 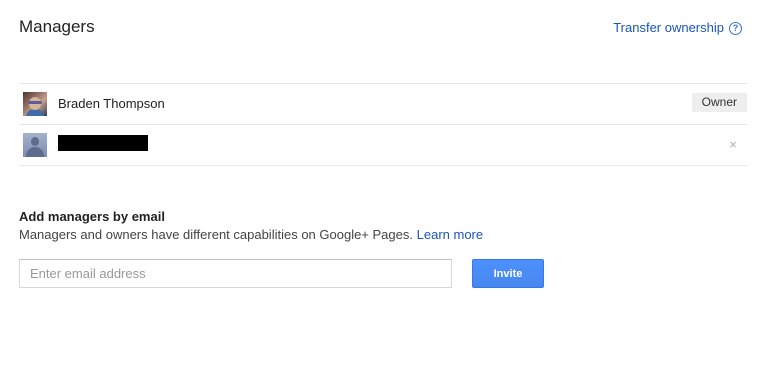 What do you see at coordinates (103, 143) in the screenshot?
I see `redacted-manager-name` at bounding box center [103, 143].